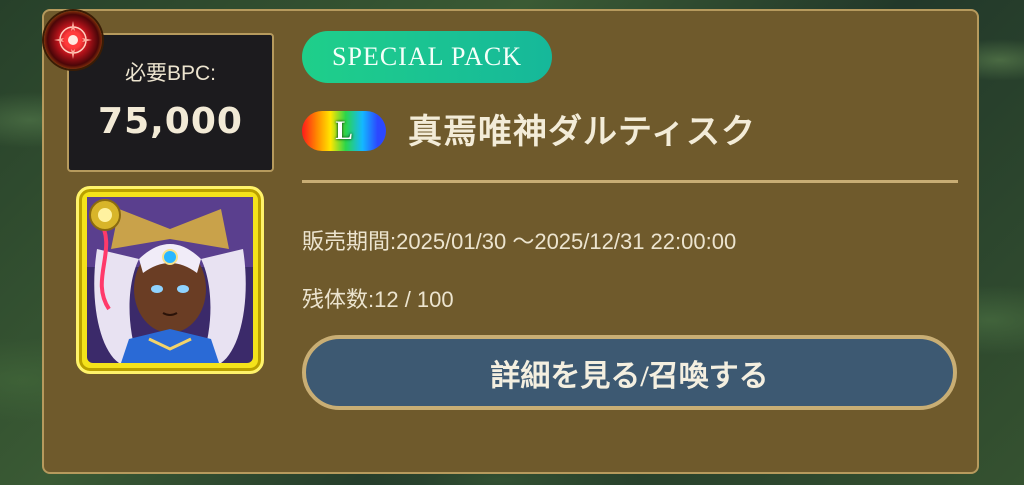  What do you see at coordinates (427, 57) in the screenshot?
I see `special-pack-badge: SPECIAL PACK` at bounding box center [427, 57].